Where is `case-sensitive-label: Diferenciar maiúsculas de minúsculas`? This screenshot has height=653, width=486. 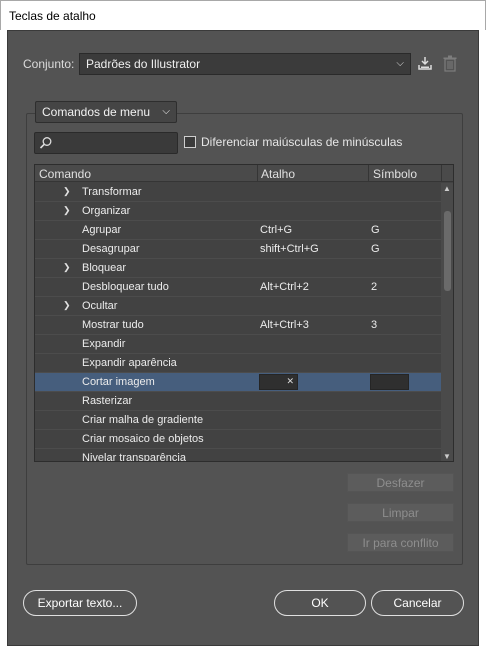 case-sensitive-label: Diferenciar maiúsculas de minúsculas is located at coordinates (302, 142).